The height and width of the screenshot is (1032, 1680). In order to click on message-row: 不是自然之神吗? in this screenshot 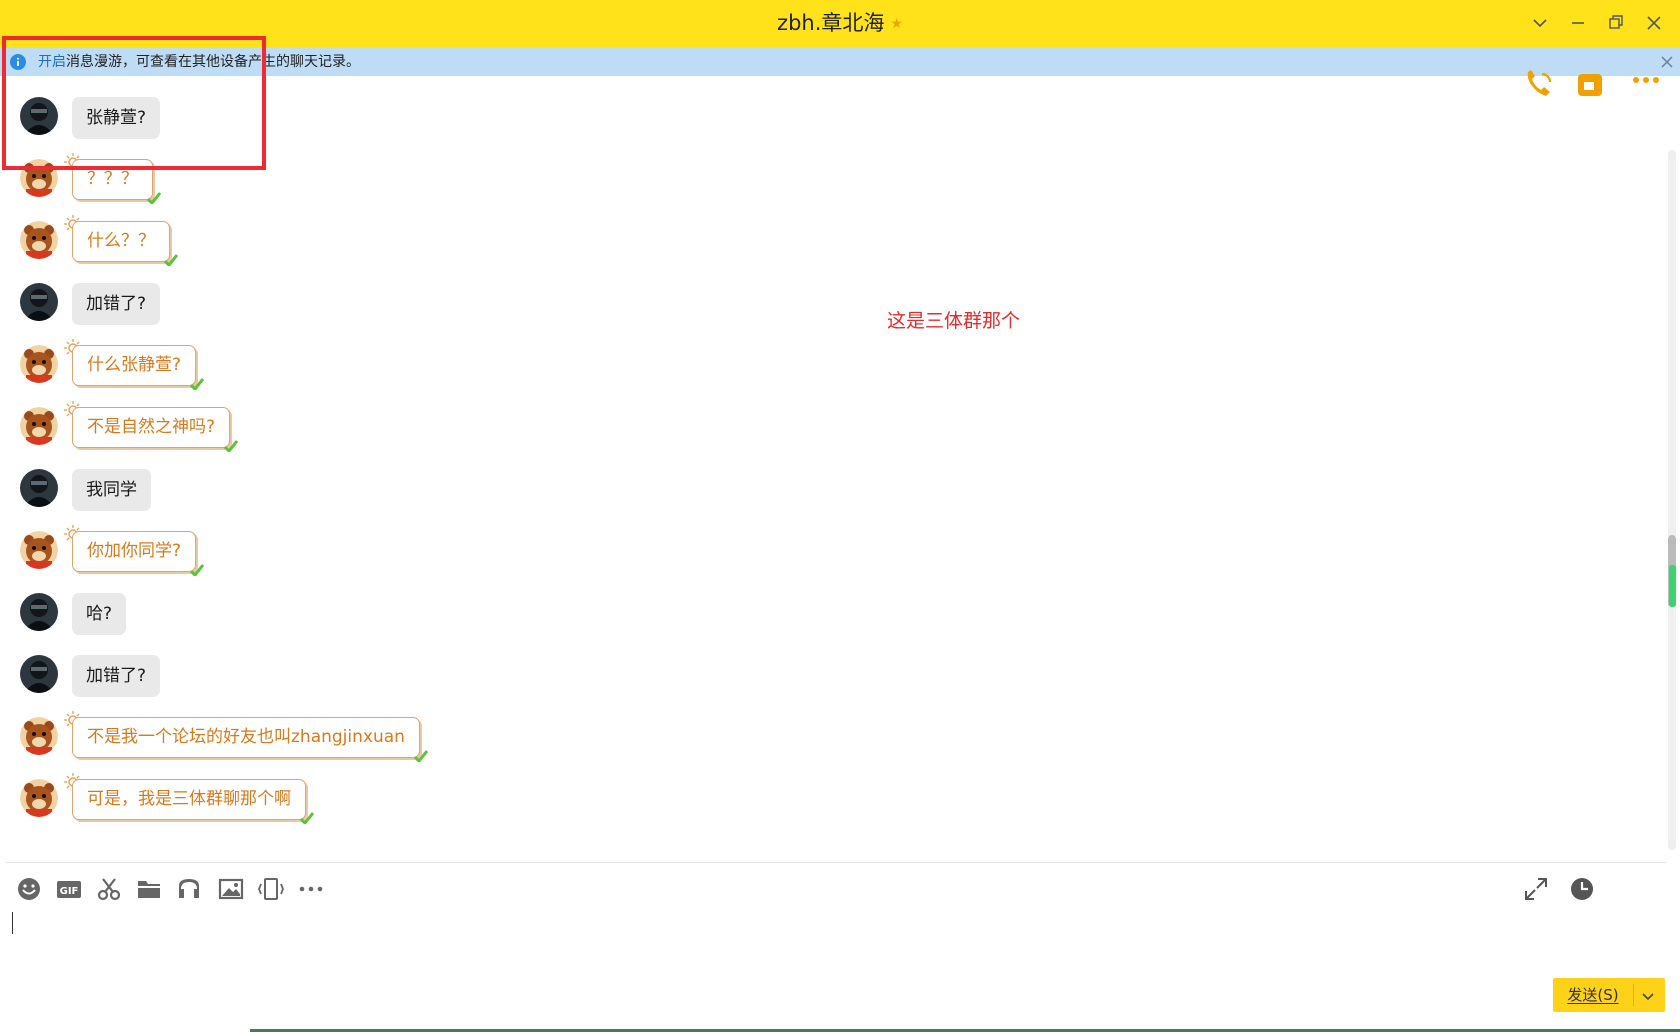, I will do `click(370, 432)`.